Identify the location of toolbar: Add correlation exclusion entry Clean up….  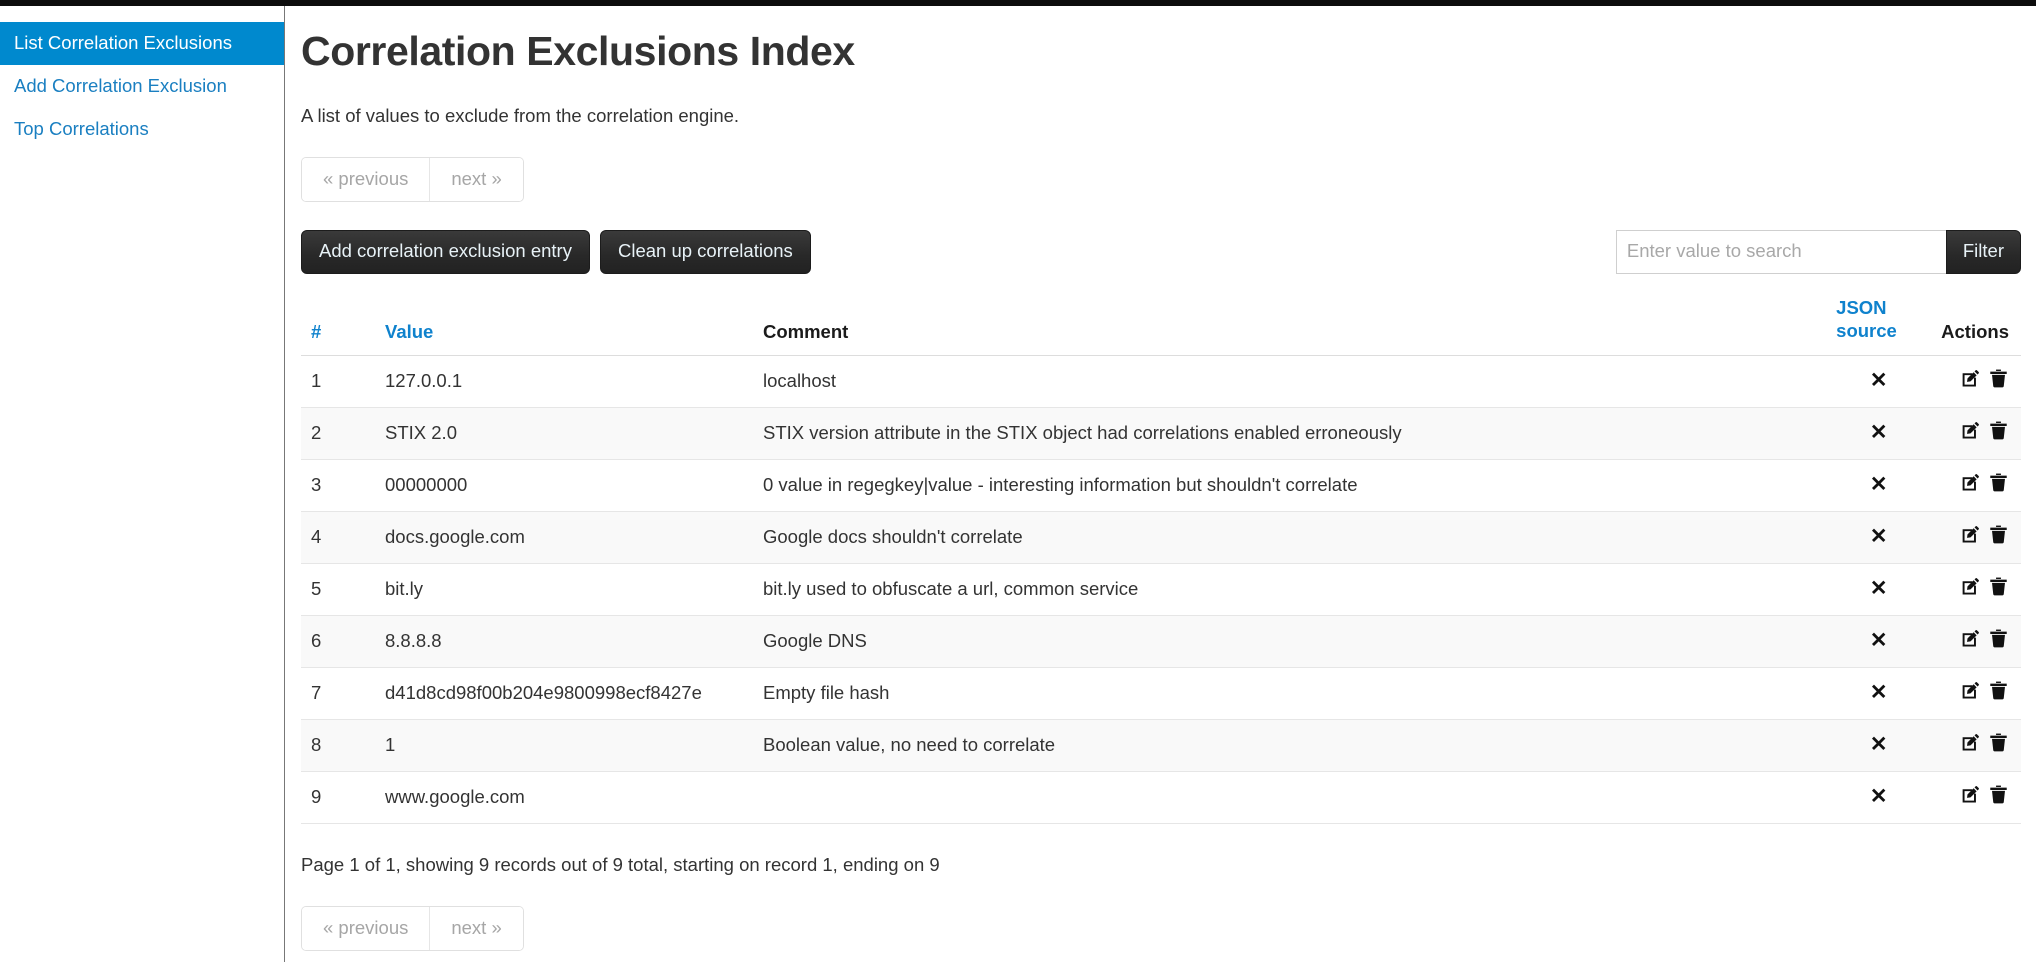
(1161, 252).